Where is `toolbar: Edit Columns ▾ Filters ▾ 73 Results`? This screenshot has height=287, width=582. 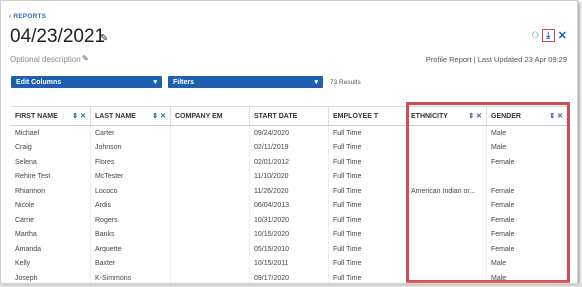
toolbar: Edit Columns ▾ Filters ▾ 73 Results is located at coordinates (186, 82).